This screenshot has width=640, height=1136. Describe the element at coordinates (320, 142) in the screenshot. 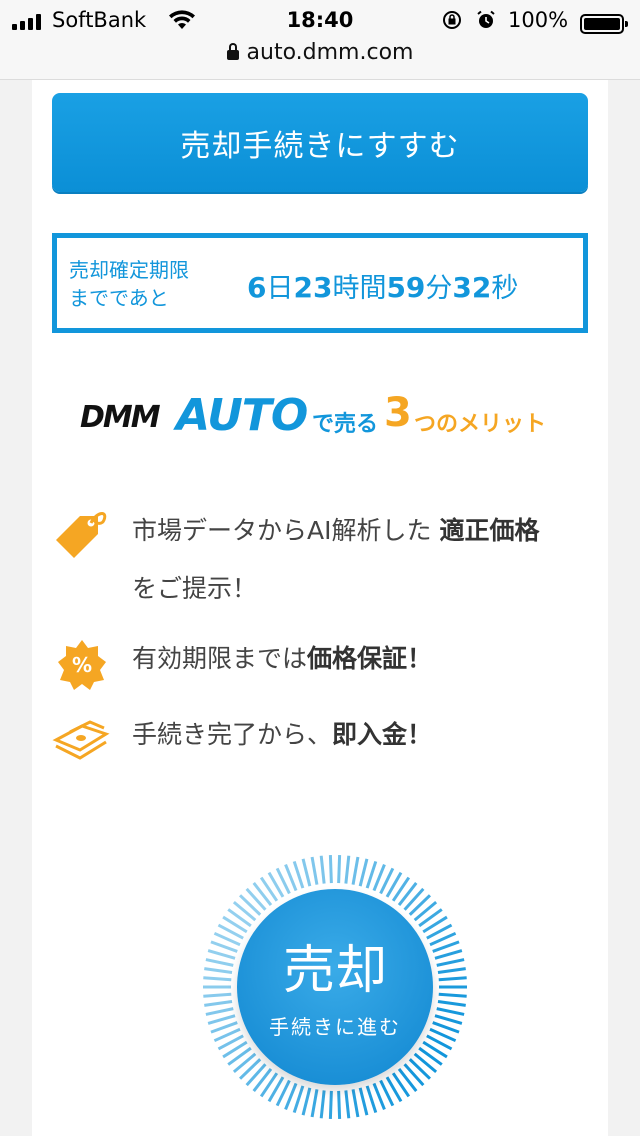

I see `proceed-sale-button: 売却手続きにすすむ` at that location.